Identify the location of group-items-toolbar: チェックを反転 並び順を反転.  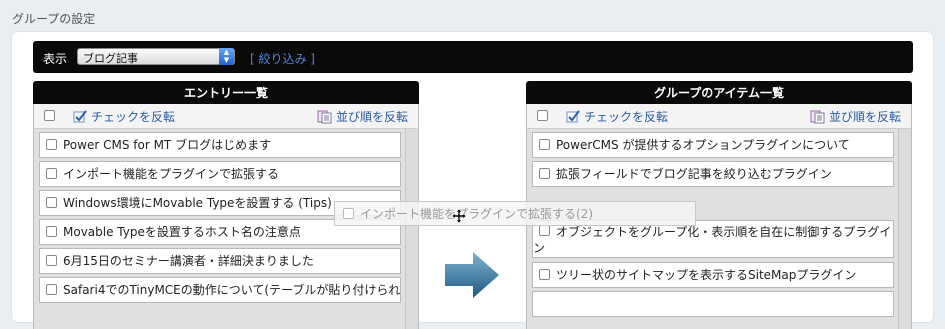
(719, 116).